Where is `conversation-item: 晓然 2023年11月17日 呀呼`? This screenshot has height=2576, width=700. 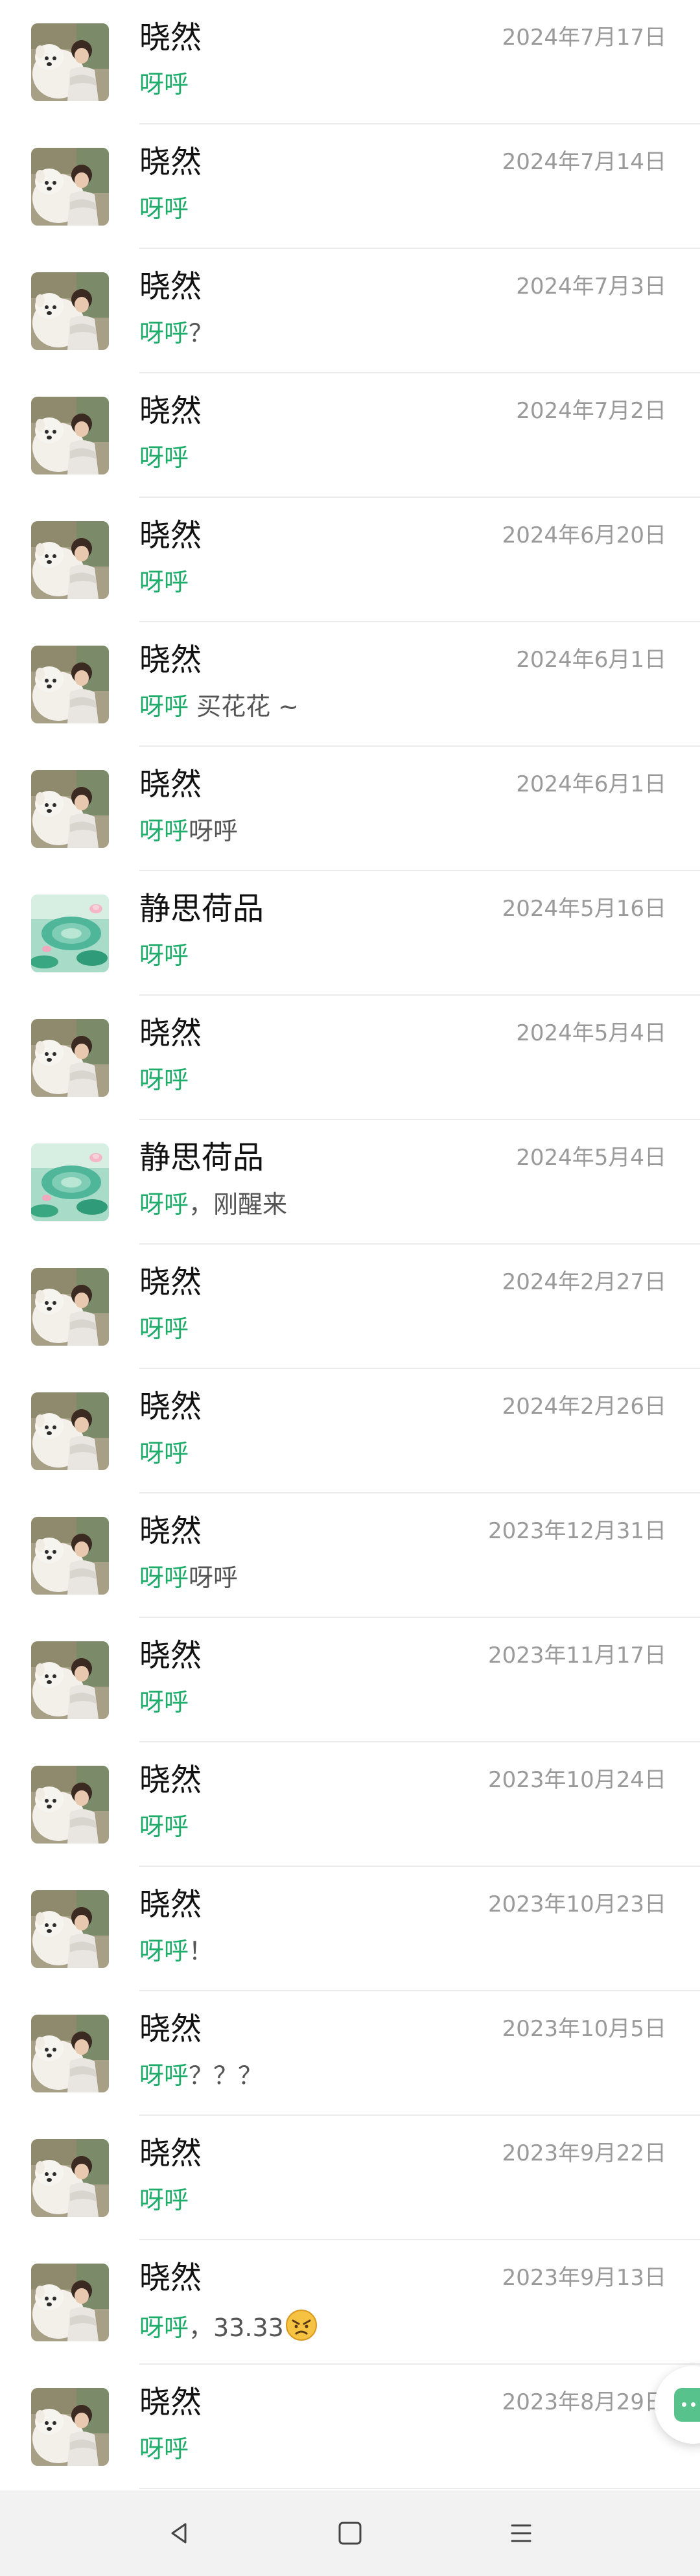 conversation-item: 晓然 2023年11月17日 呀呼 is located at coordinates (350, 1680).